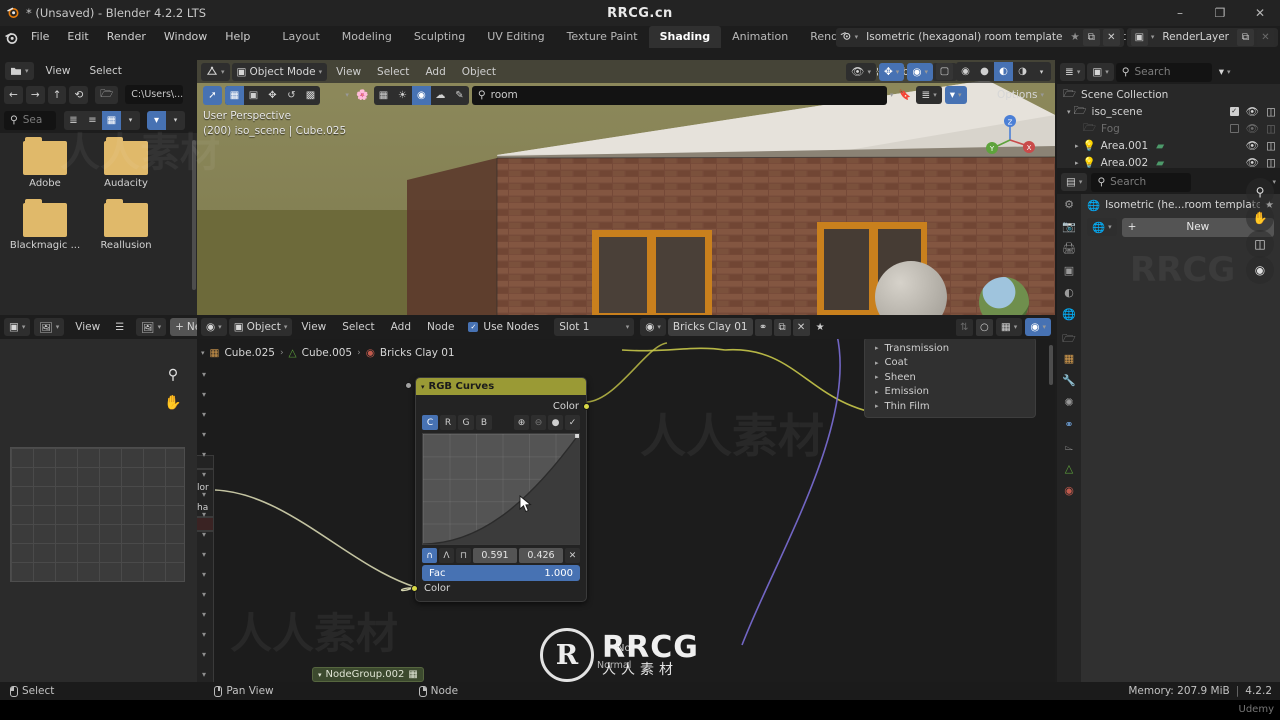 This screenshot has height=720, width=1280. Describe the element at coordinates (214, 327) in the screenshot. I see `node-editor-type-button: ◉ ▾` at that location.